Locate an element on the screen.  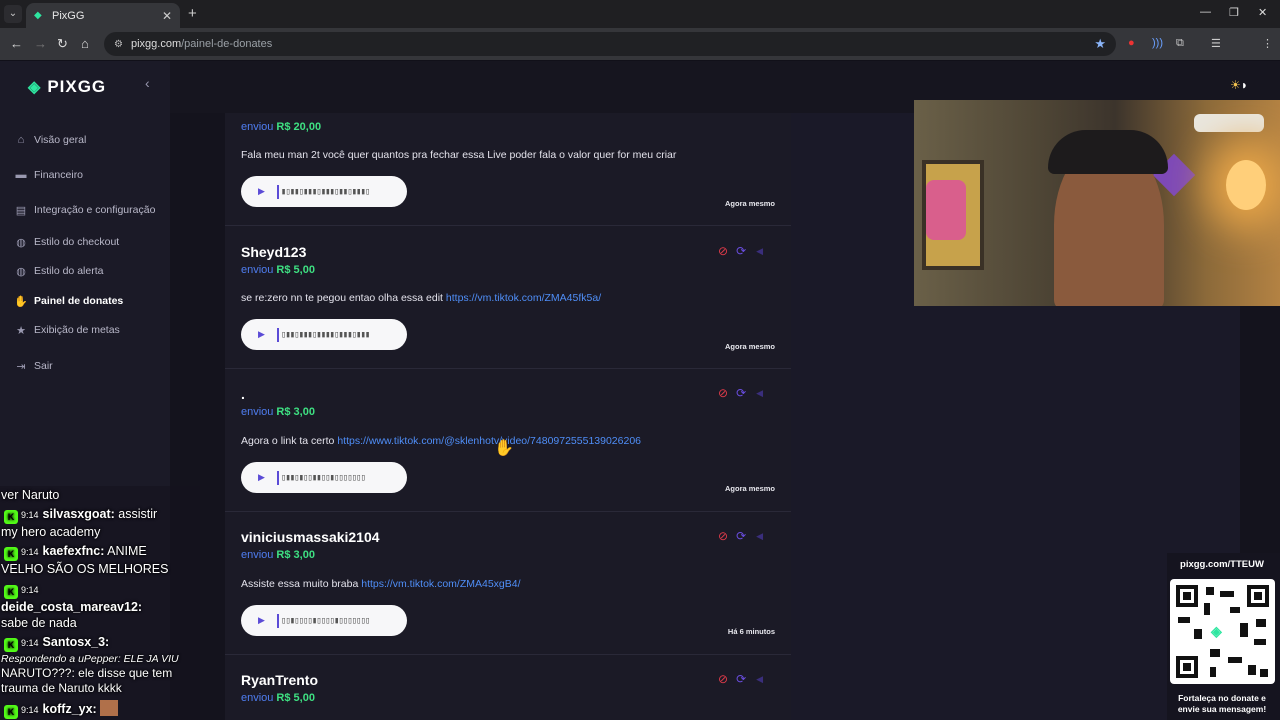
url-bar: ⚙ pixgg.com/painel-de-donates ★ is located at coordinates (610, 44).